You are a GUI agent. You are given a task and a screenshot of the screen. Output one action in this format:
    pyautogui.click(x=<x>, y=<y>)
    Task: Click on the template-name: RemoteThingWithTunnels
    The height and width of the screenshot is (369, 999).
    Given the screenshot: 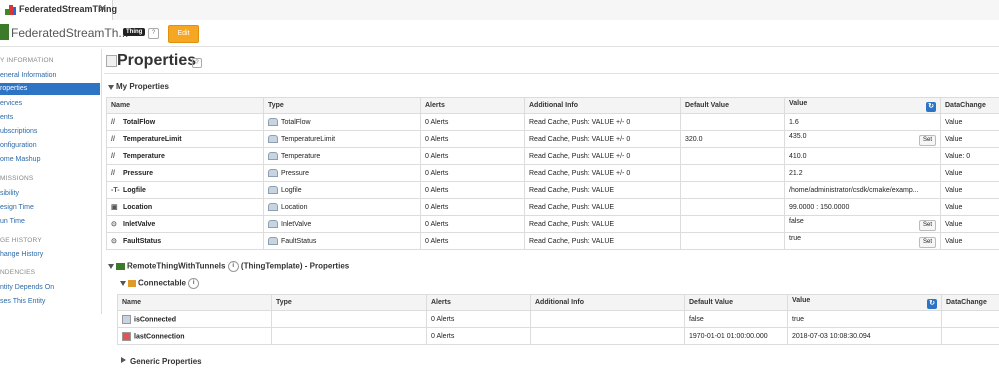 What is the action you would take?
    pyautogui.click(x=176, y=266)
    